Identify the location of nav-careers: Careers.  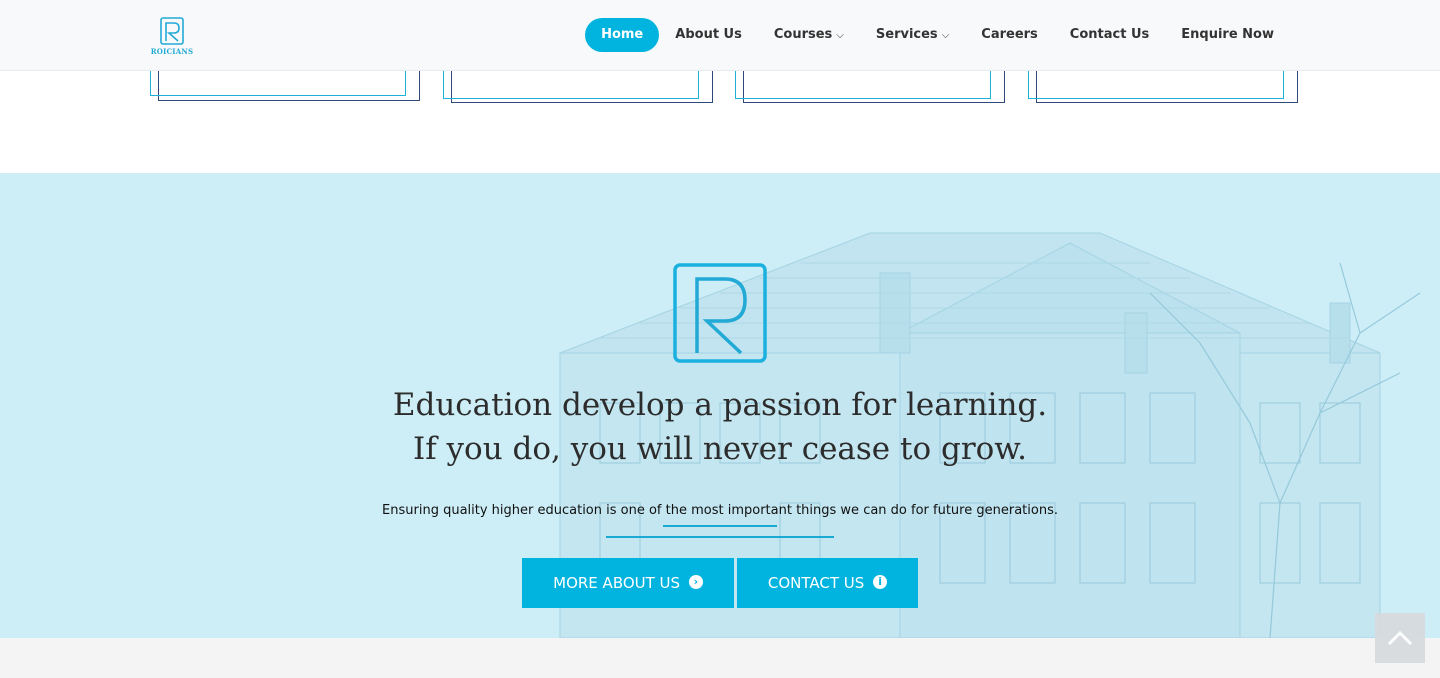
(1009, 35).